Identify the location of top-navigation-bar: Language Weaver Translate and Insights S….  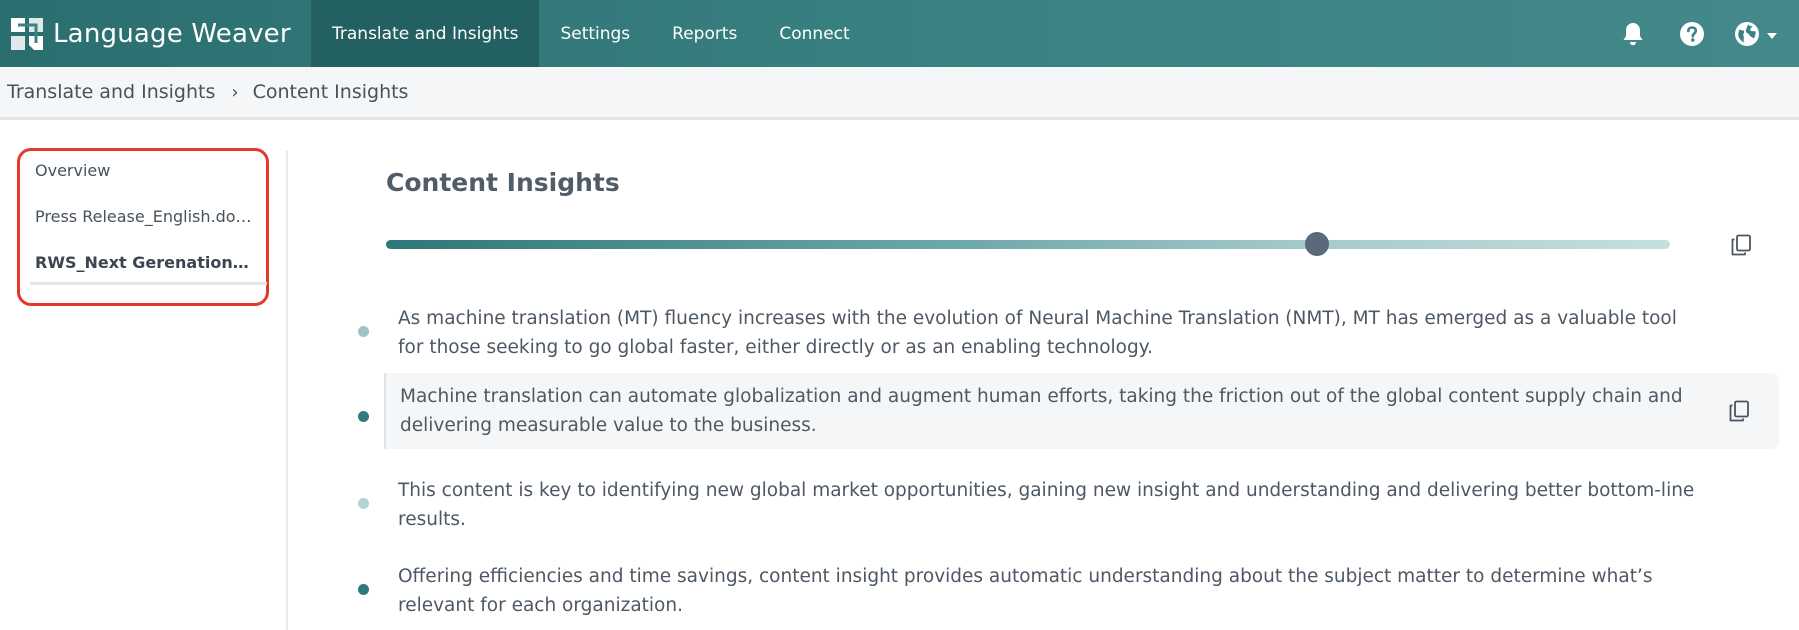
(899, 33).